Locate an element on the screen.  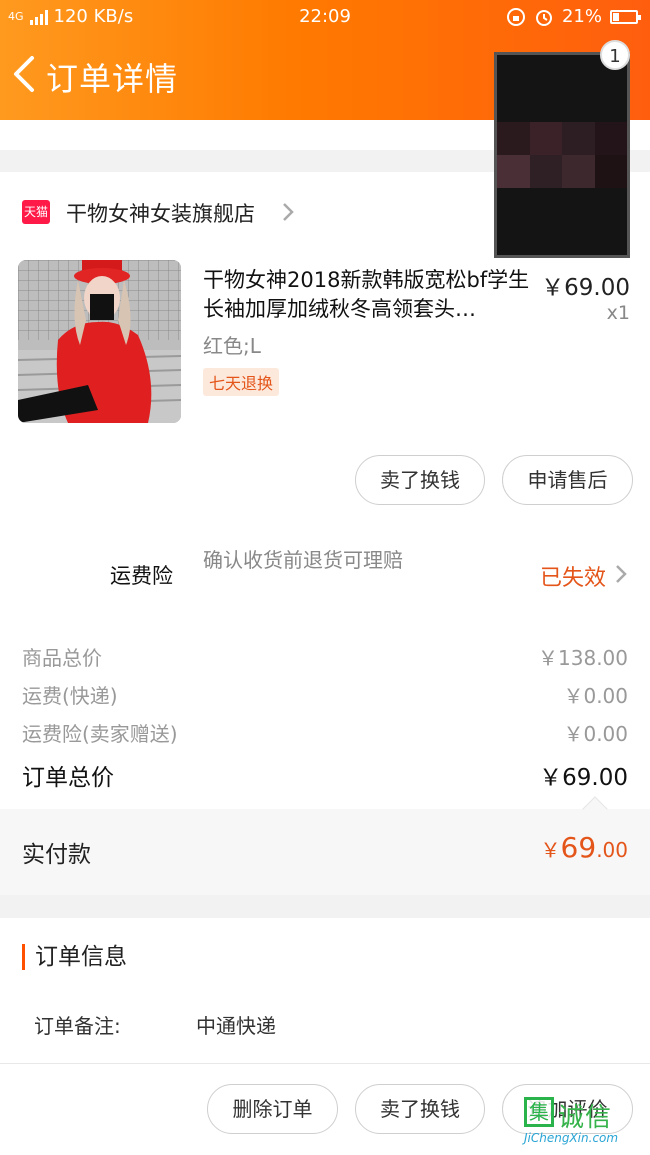
back-icon is located at coordinates (26, 74).